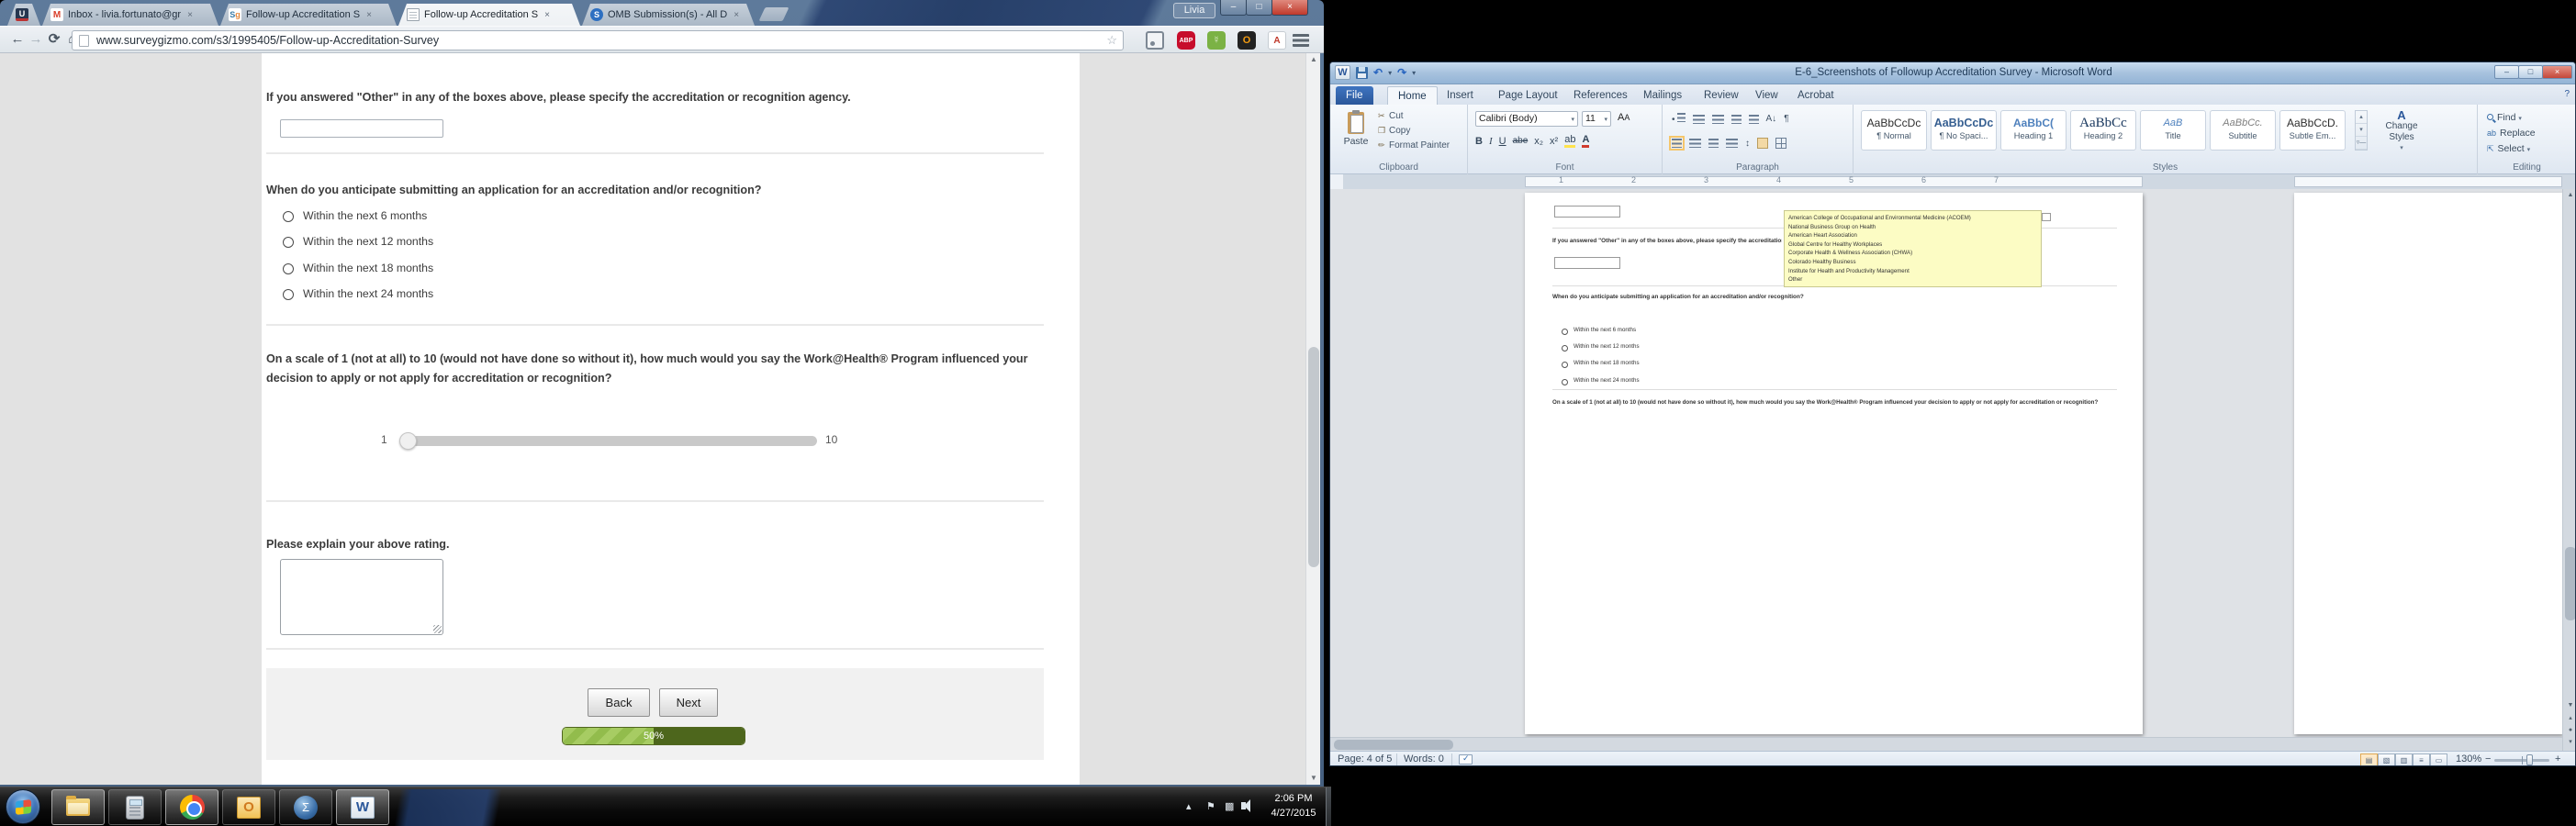  Describe the element at coordinates (2103, 131) in the screenshot. I see `style-chip: AaBbCc Heading 2` at that location.